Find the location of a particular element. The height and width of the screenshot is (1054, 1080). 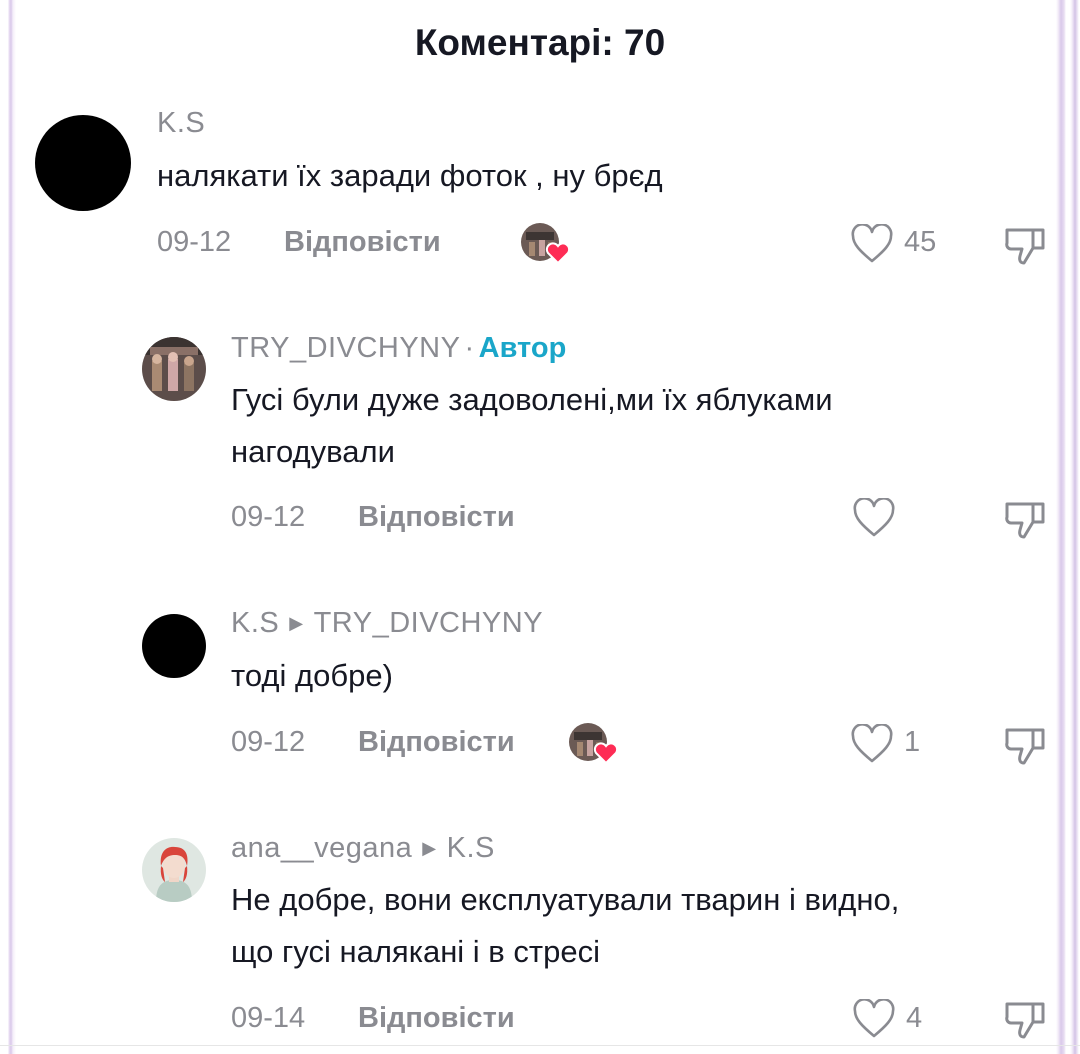

comments-title: Коментарі: 70 is located at coordinates (540, 42).